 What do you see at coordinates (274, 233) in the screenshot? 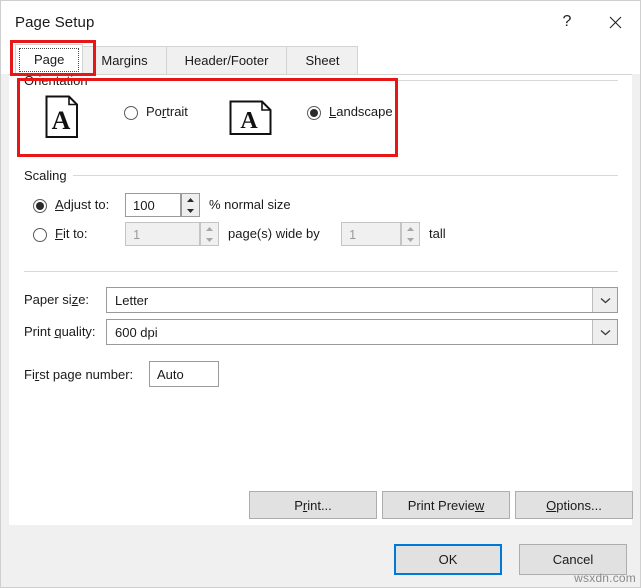
I see `fit-to-middle-label: page(s) wide by` at bounding box center [274, 233].